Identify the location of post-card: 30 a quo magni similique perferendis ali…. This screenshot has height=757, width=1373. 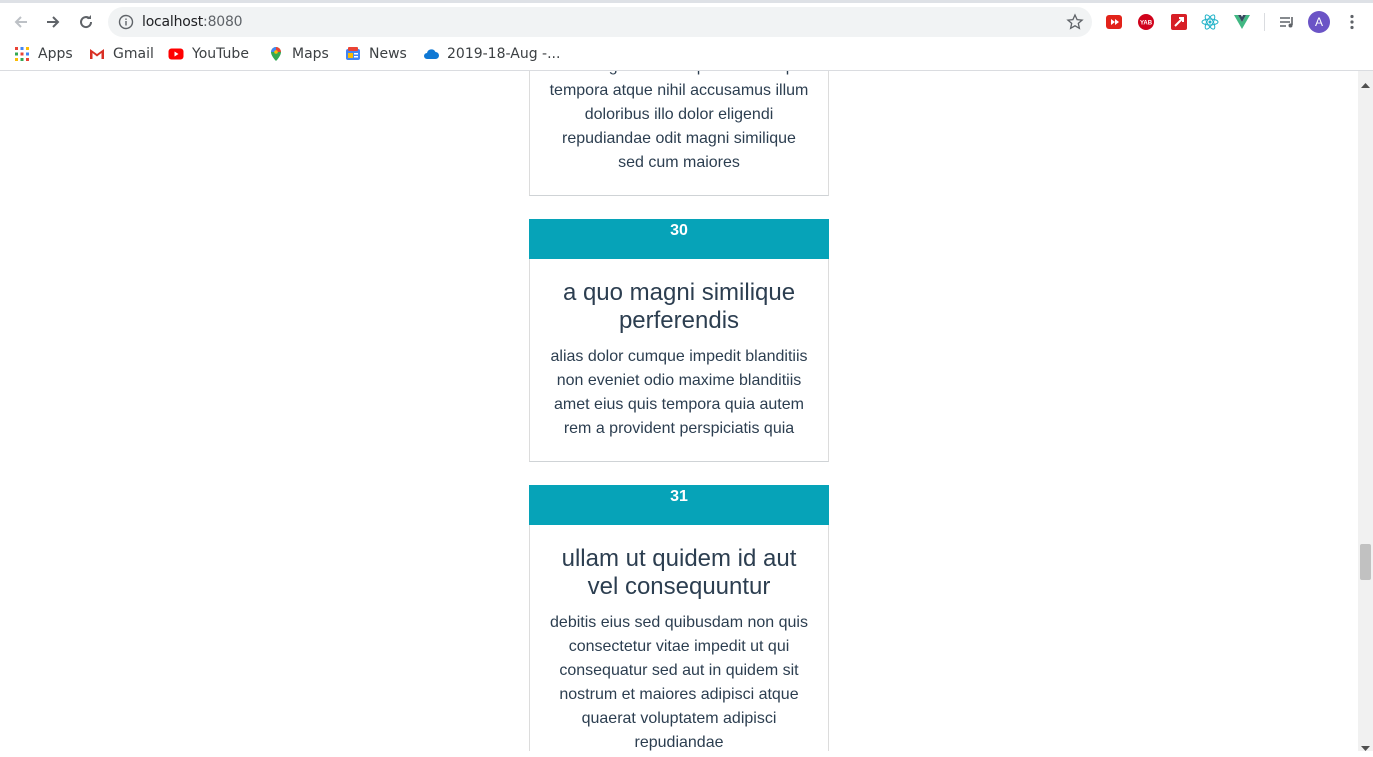
(679, 340).